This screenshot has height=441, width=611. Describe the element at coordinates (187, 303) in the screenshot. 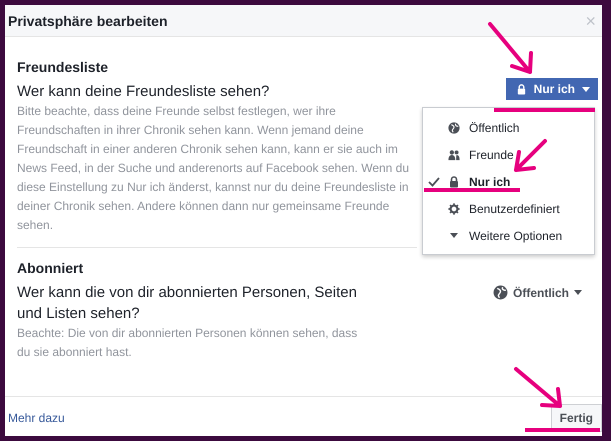

I see `section-question: Wer kann die von dir abonnierten Personen, Seiten und Listen sehen?` at that location.